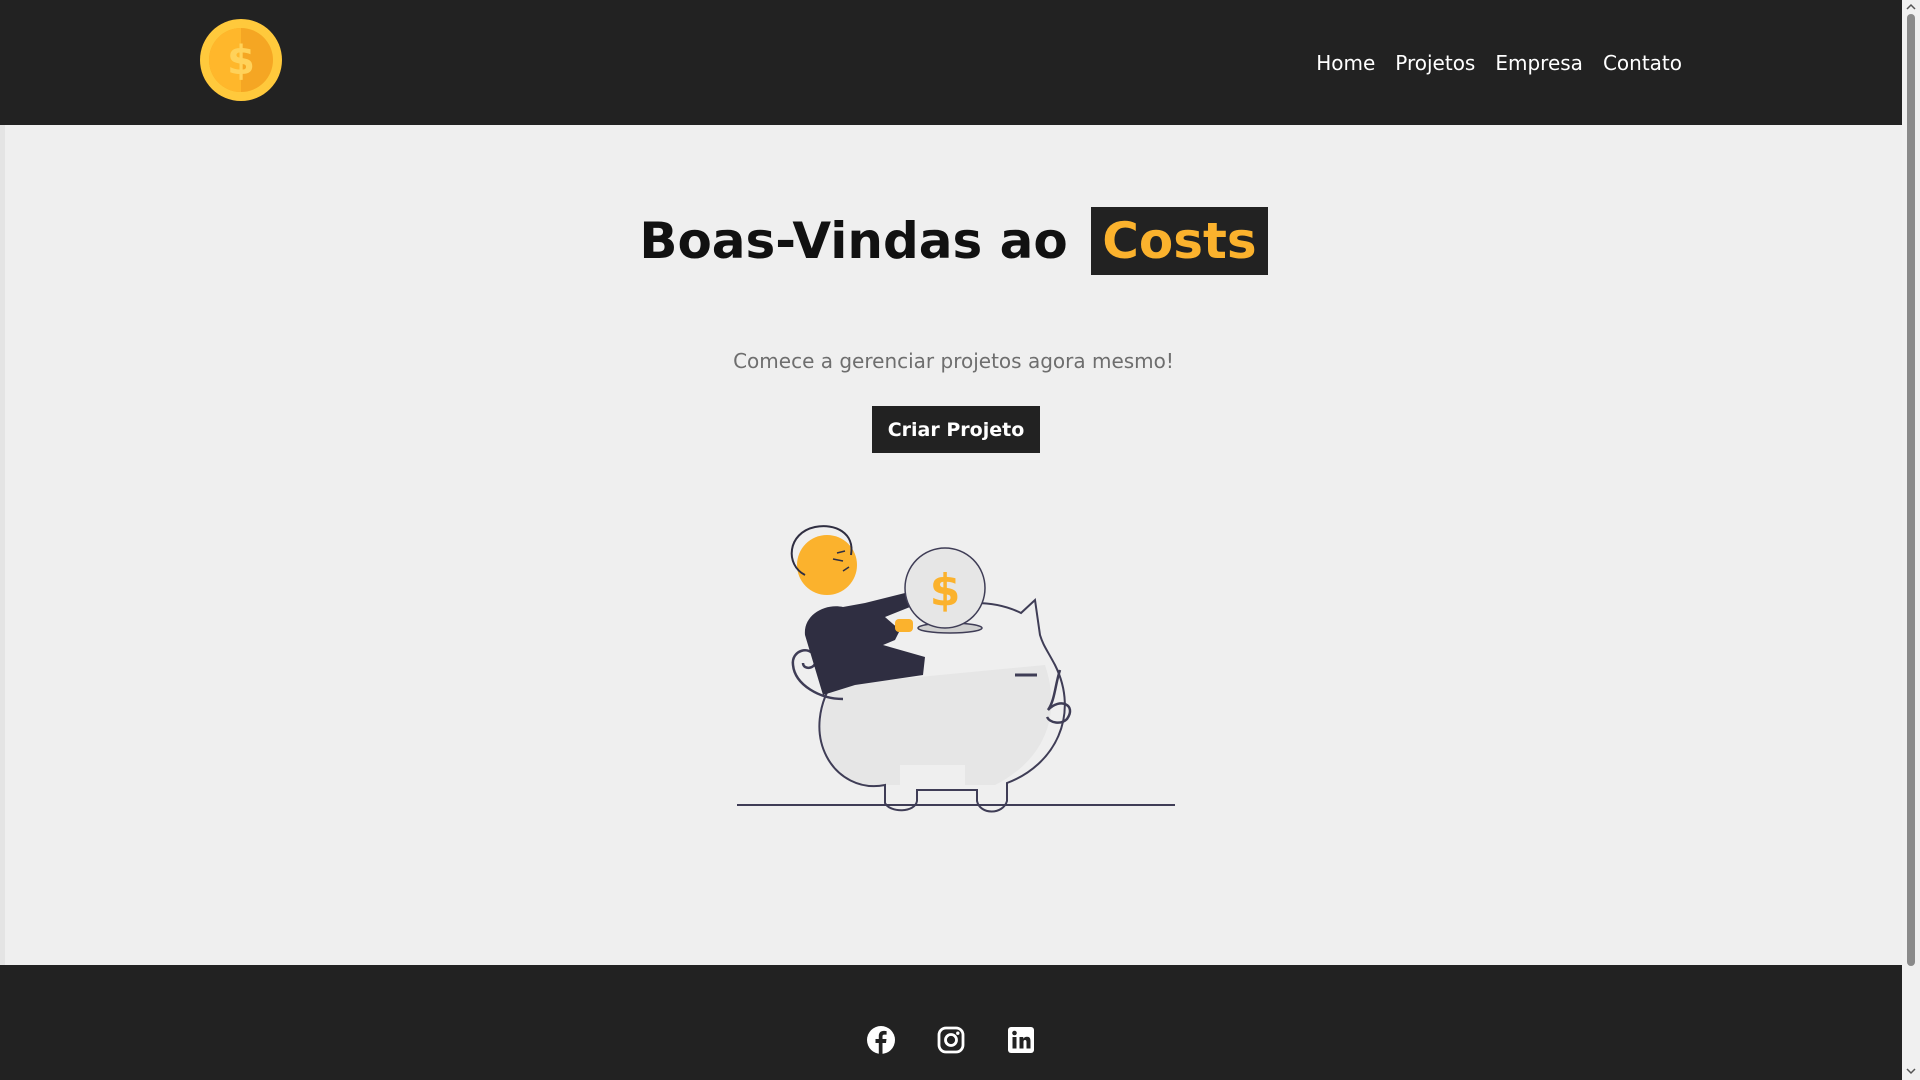 Image resolution: width=1920 pixels, height=1080 pixels. I want to click on title-prefix: Boas-Vindas ao, so click(853, 241).